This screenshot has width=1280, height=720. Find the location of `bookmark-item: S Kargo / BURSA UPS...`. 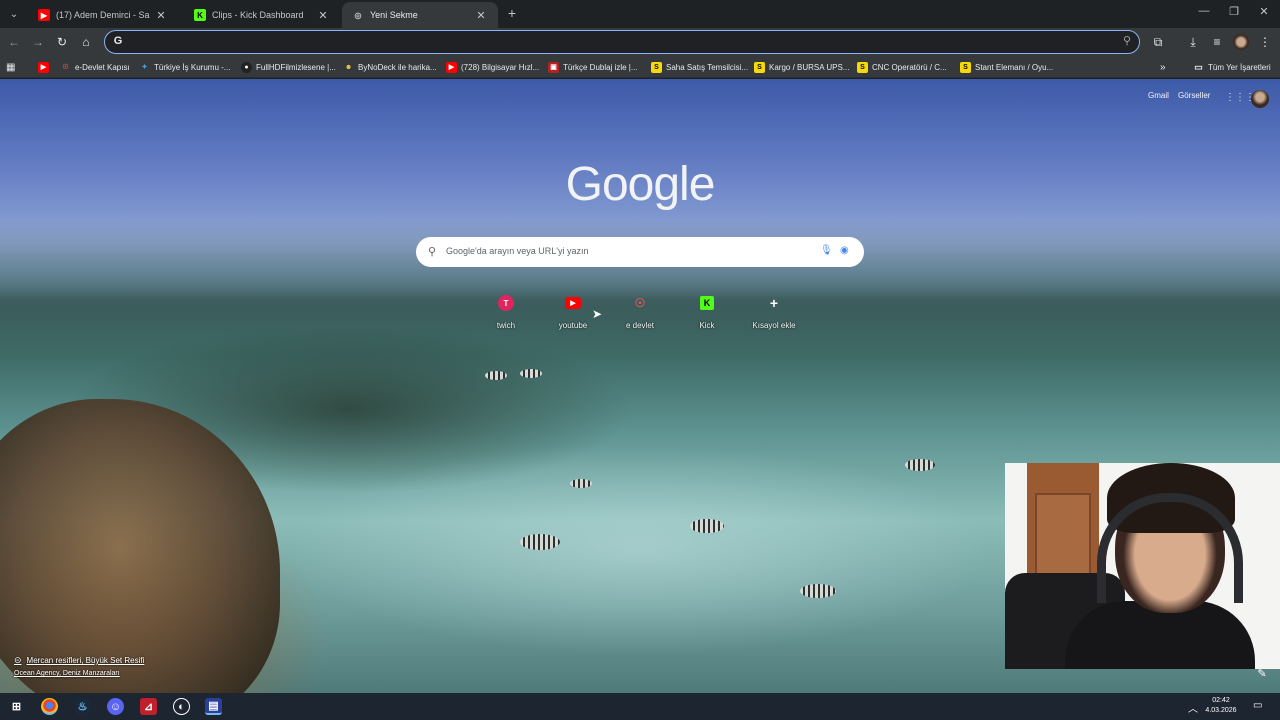

bookmark-item: S Kargo / BURSA UPS... is located at coordinates (801, 67).